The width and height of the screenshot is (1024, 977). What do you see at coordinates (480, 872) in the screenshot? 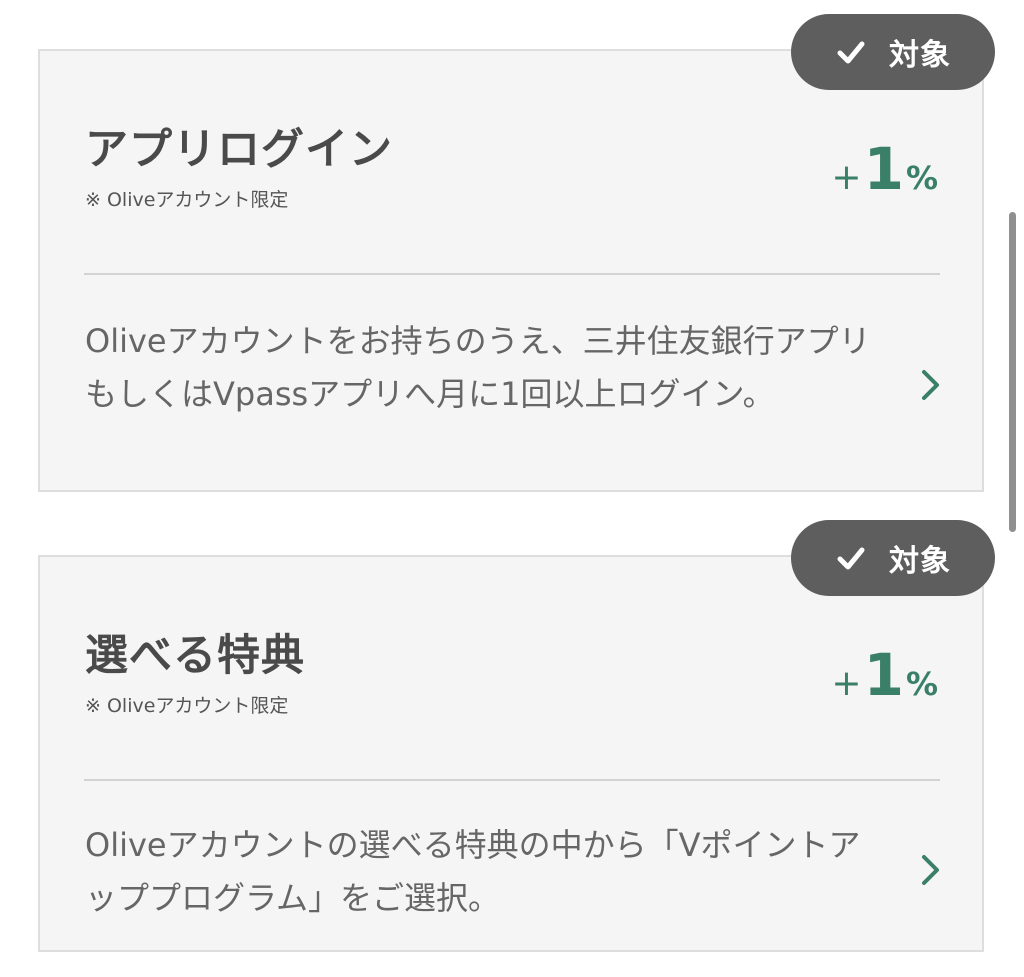
I see `card-description: Oliveアカウントの選べる特典の中から「Vポイントアッププログラム」をご選択。` at bounding box center [480, 872].